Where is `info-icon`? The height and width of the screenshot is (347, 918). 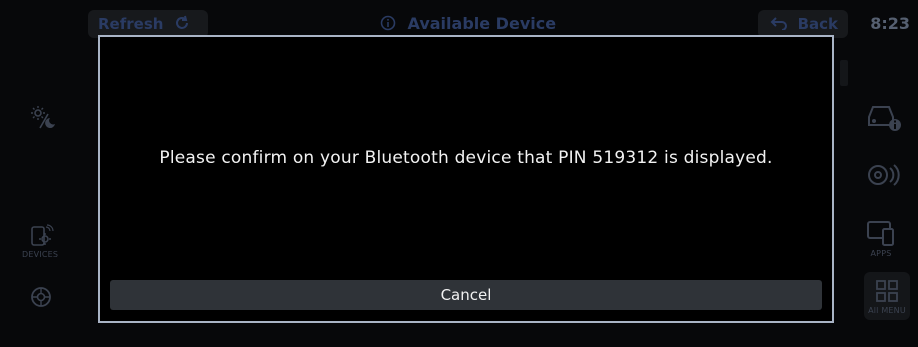 info-icon is located at coordinates (388, 23).